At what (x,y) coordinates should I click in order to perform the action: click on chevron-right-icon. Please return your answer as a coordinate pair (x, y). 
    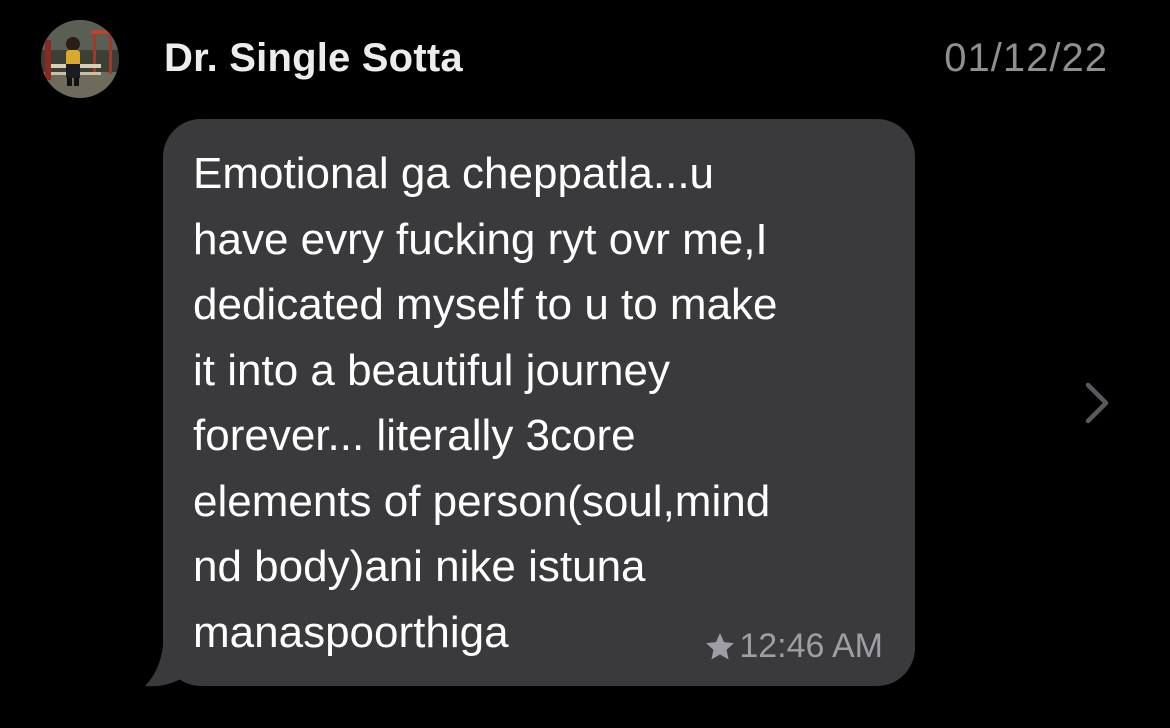
    Looking at the image, I should click on (1097, 403).